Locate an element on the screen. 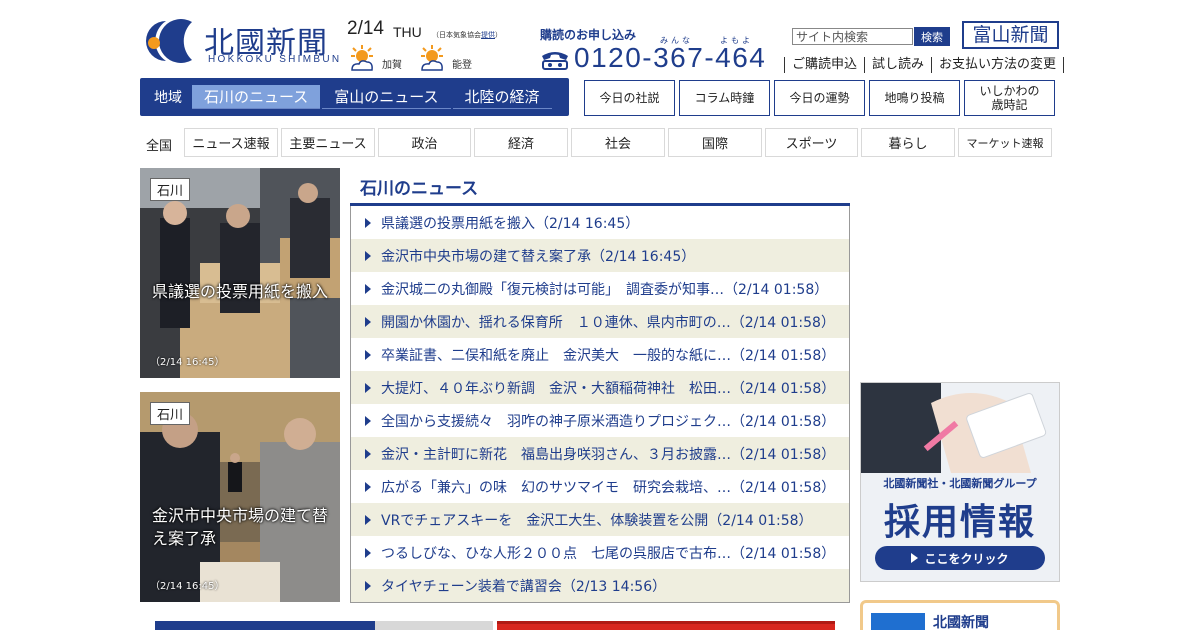  news-list-item: 大提灯、４０年ぶり新調 金沢・大額稲荷神社 松田…（2/14 01:58） is located at coordinates (600, 387).